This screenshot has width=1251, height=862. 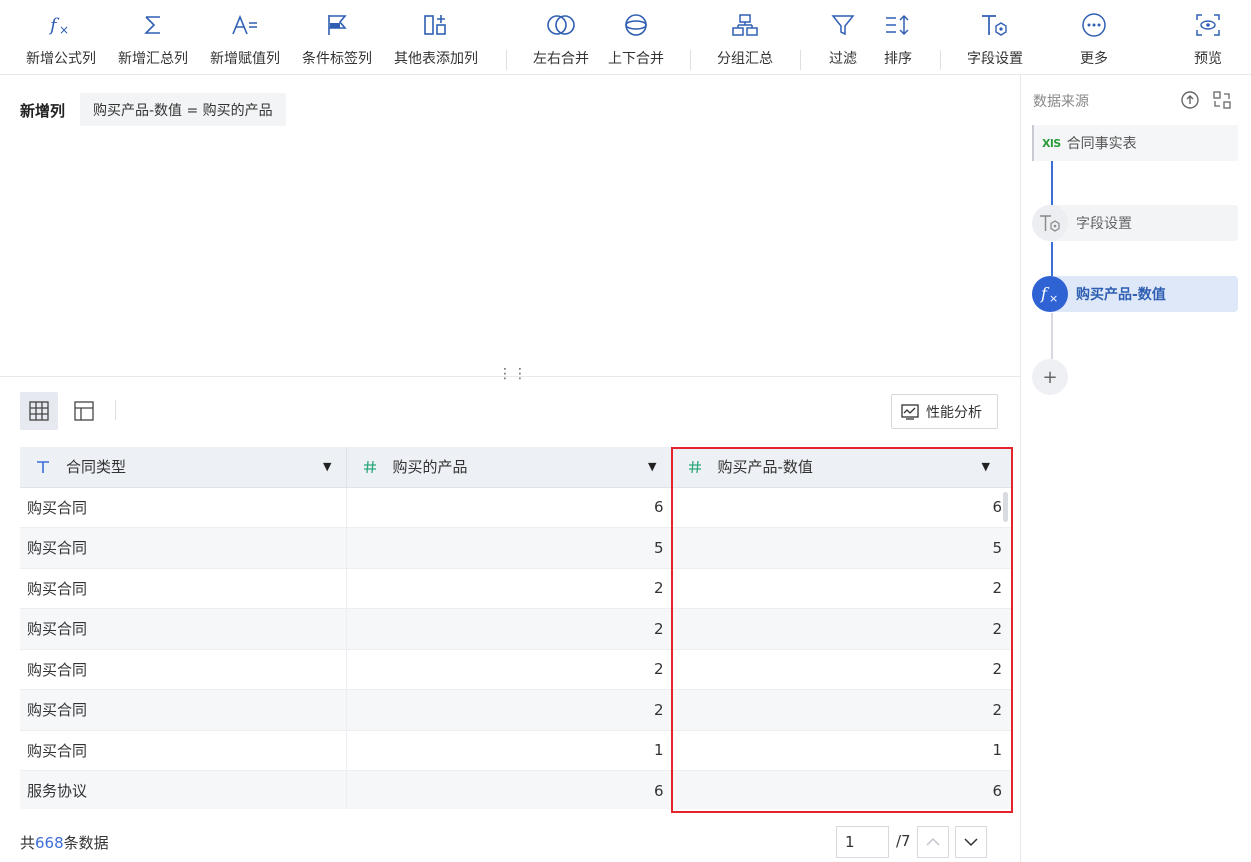 What do you see at coordinates (995, 59) in the screenshot?
I see `toolbar-label: 字段设置` at bounding box center [995, 59].